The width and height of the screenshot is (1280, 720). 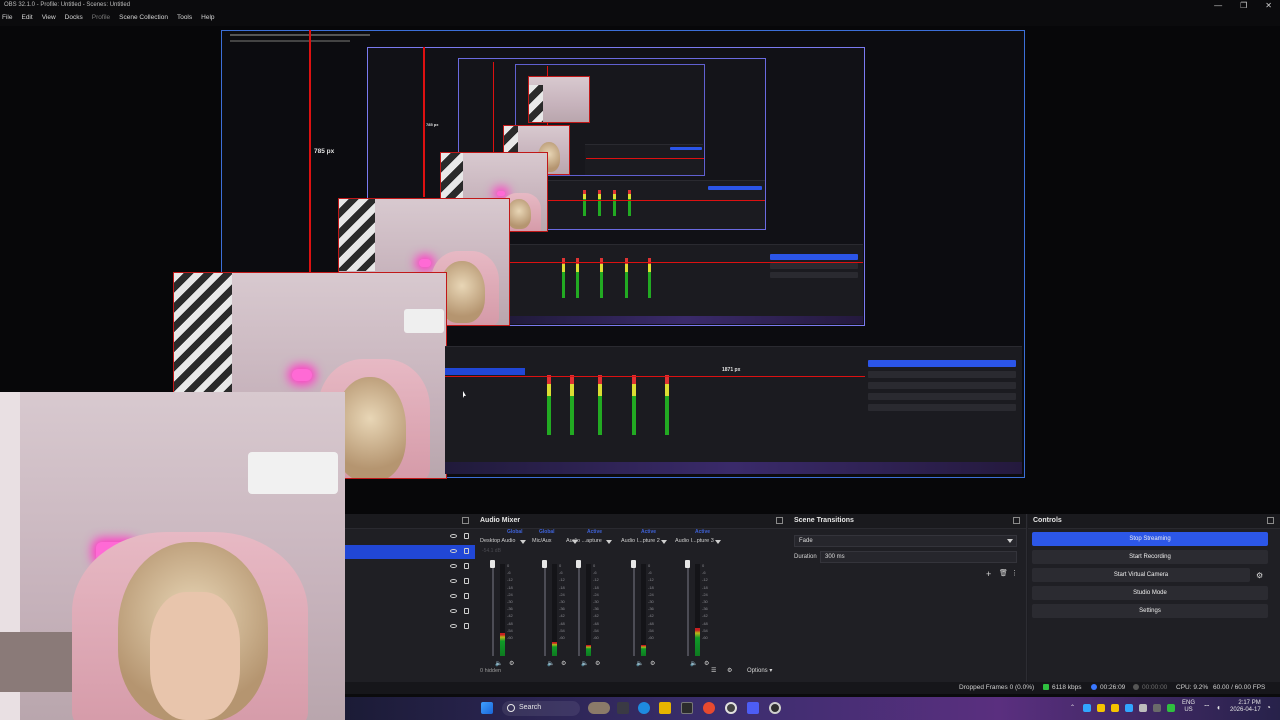 I want to click on minimize-button: —, so click(x=1218, y=5).